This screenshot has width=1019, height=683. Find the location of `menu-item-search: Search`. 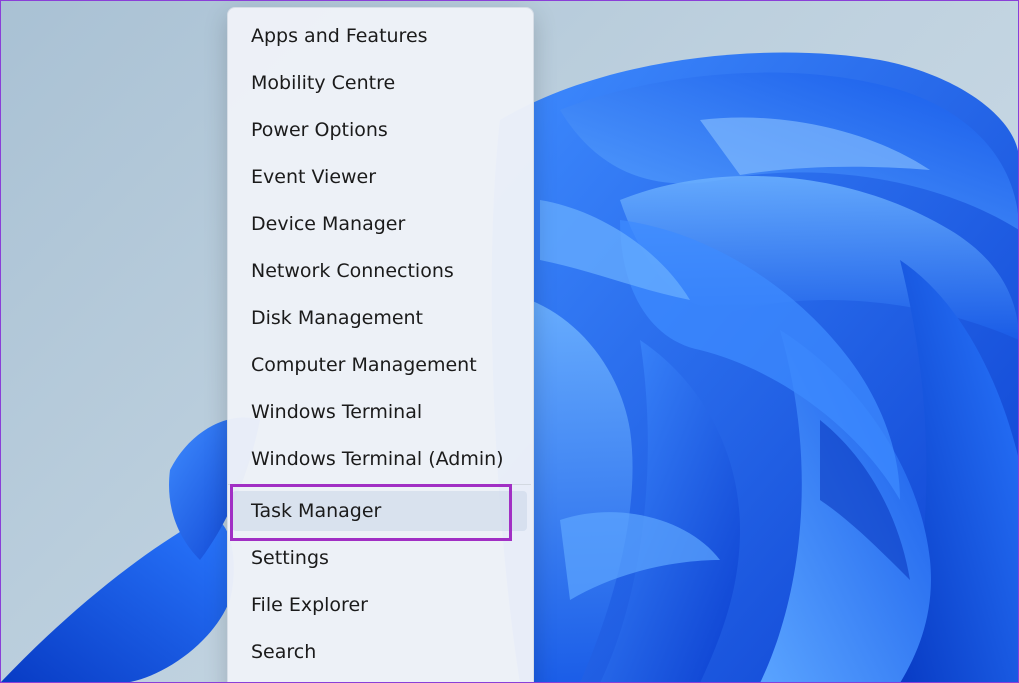

menu-item-search: Search is located at coordinates (379, 652).